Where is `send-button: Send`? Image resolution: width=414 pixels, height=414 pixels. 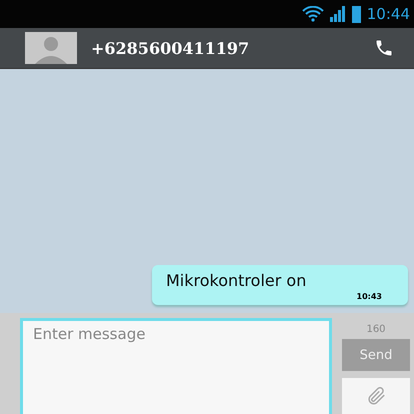 send-button: Send is located at coordinates (376, 355).